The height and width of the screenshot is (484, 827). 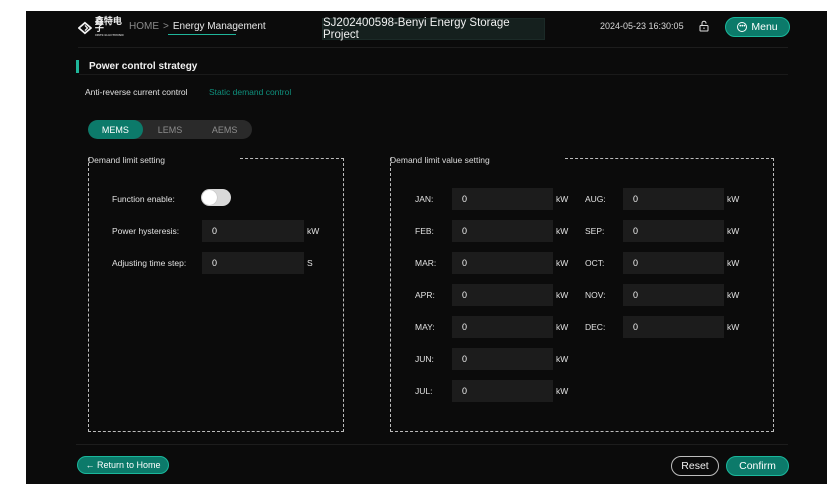 I want to click on mode-lems: LEMS, so click(x=170, y=129).